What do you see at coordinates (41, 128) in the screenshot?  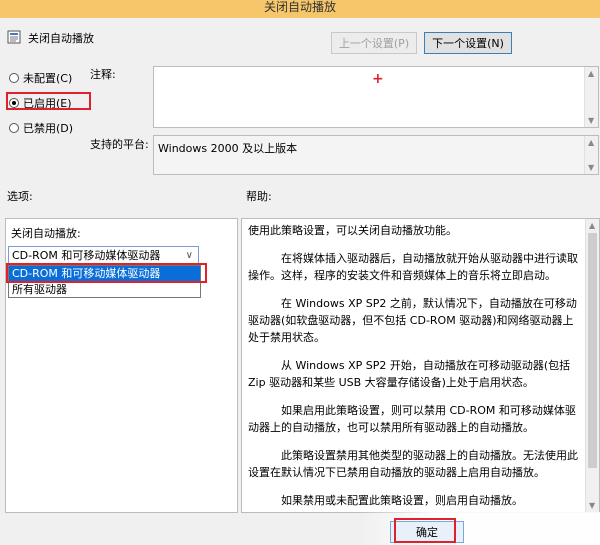 I see `radio-disabled: 已禁用(D)` at bounding box center [41, 128].